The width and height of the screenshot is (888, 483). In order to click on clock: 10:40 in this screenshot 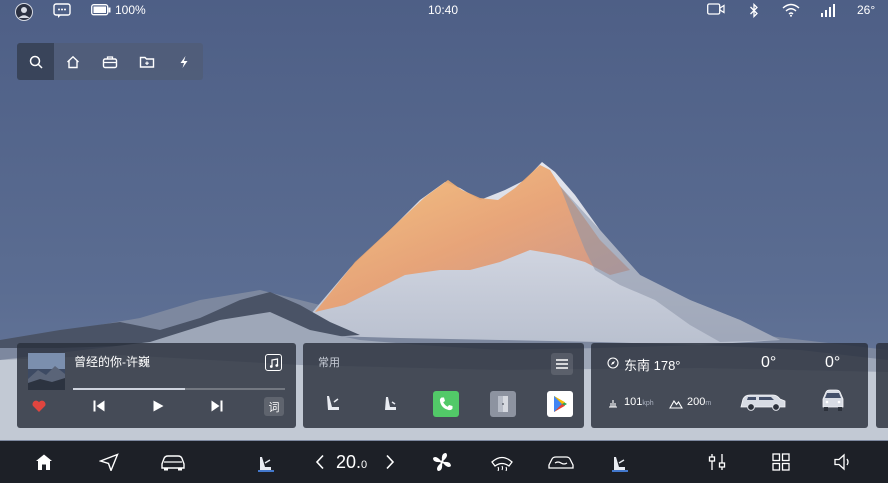, I will do `click(443, 10)`.